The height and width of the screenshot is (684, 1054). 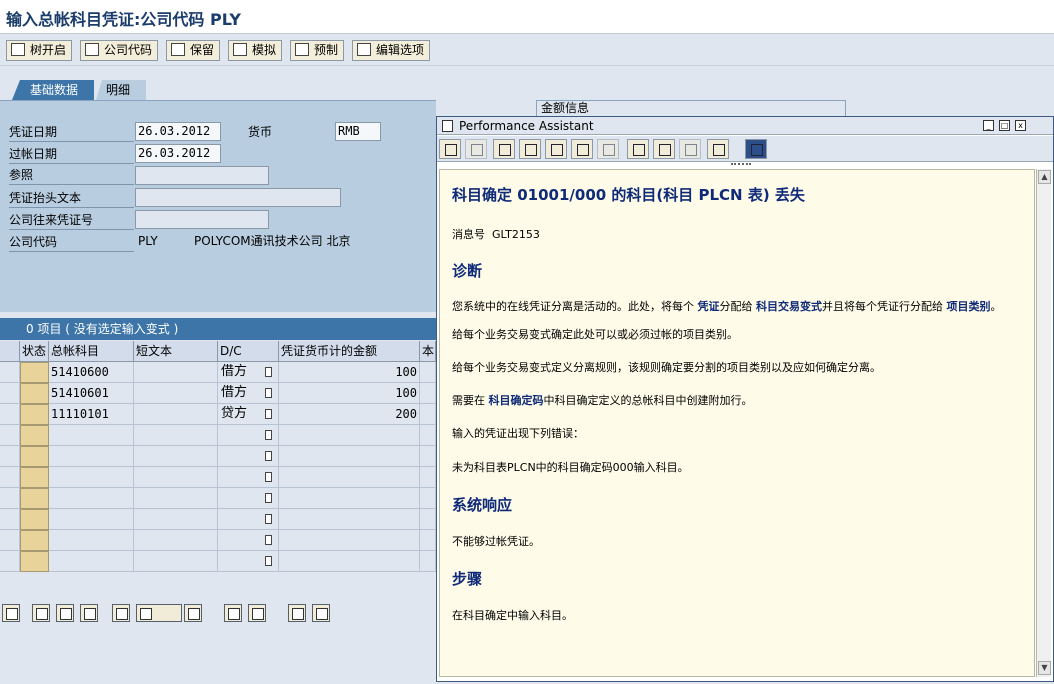 I want to click on sort-icon, so click(x=297, y=613).